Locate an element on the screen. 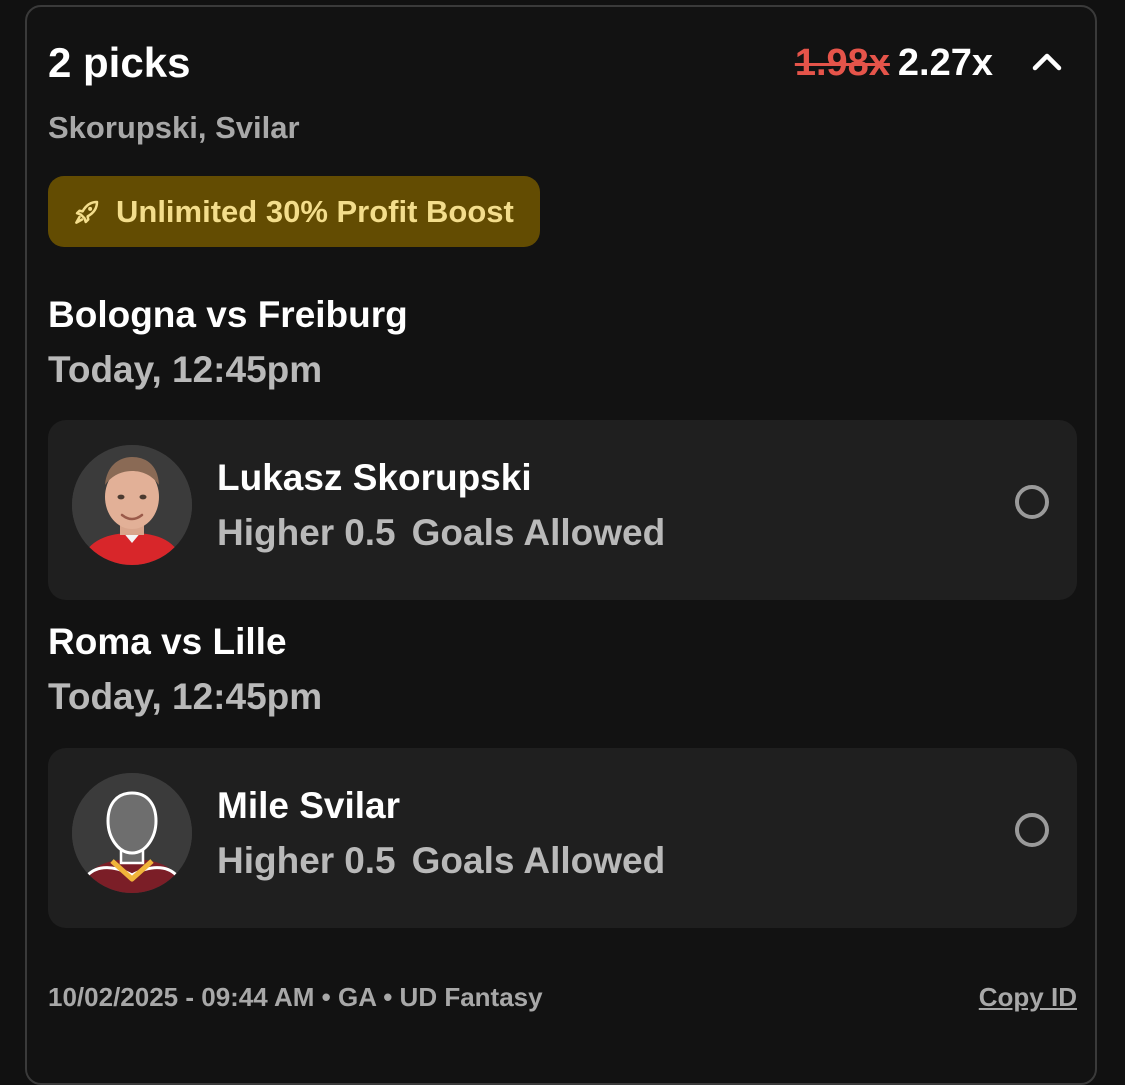  rocket-icon is located at coordinates (87, 212).